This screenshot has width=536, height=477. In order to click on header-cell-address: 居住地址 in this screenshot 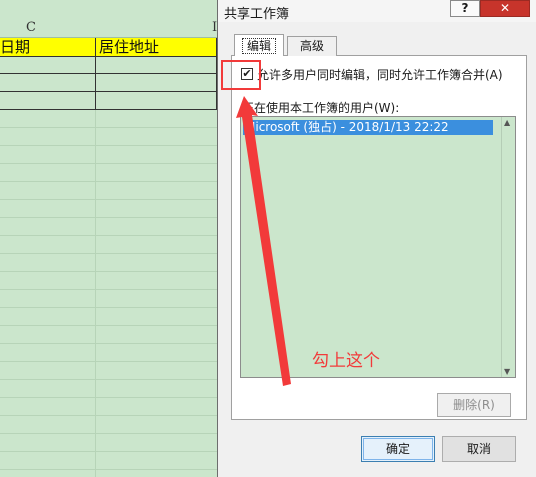, I will do `click(129, 47)`.